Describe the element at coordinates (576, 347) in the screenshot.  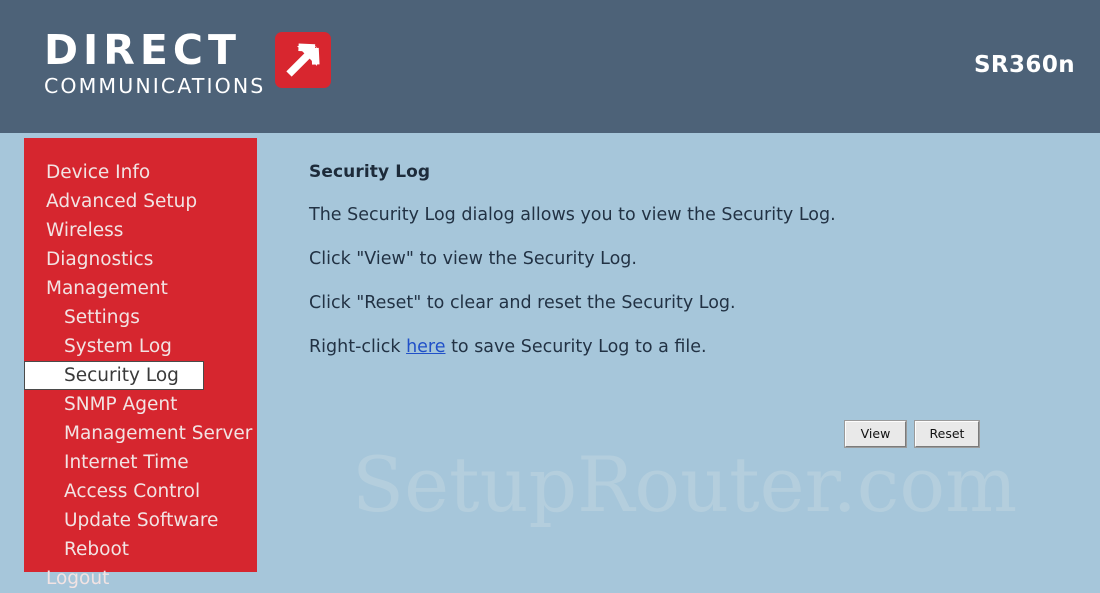
I see `save-instruction-suffix: to save Security Log to a file.` at that location.